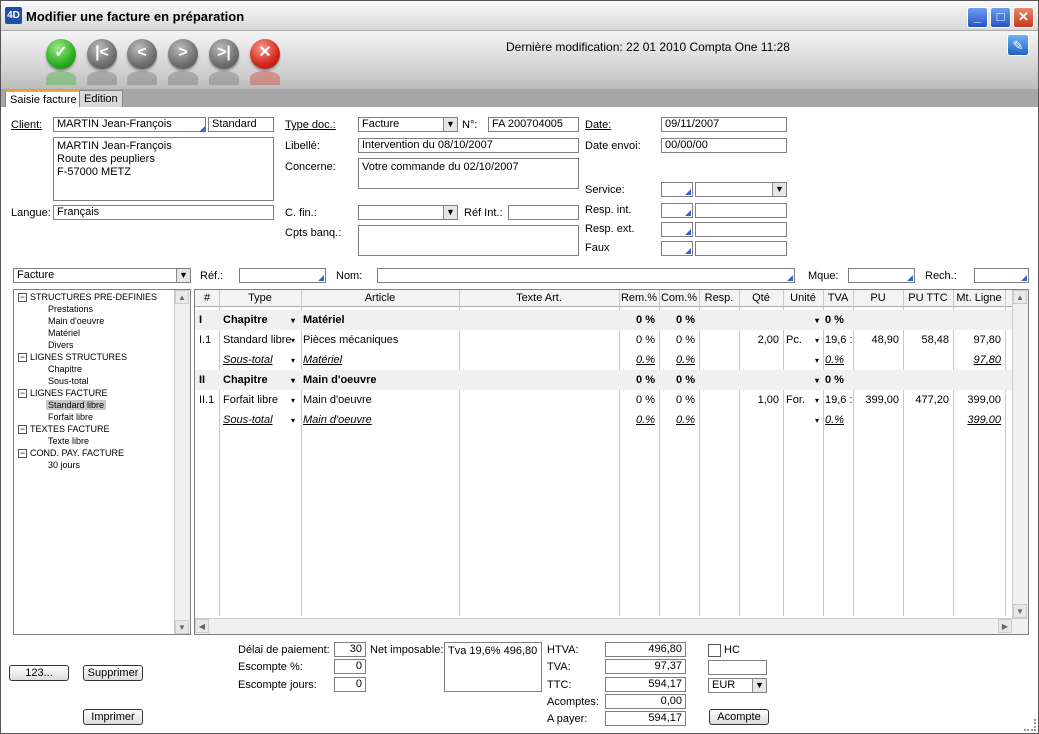 The height and width of the screenshot is (734, 1039). Describe the element at coordinates (68, 381) in the screenshot. I see `tree-leaf: Sous-total` at that location.